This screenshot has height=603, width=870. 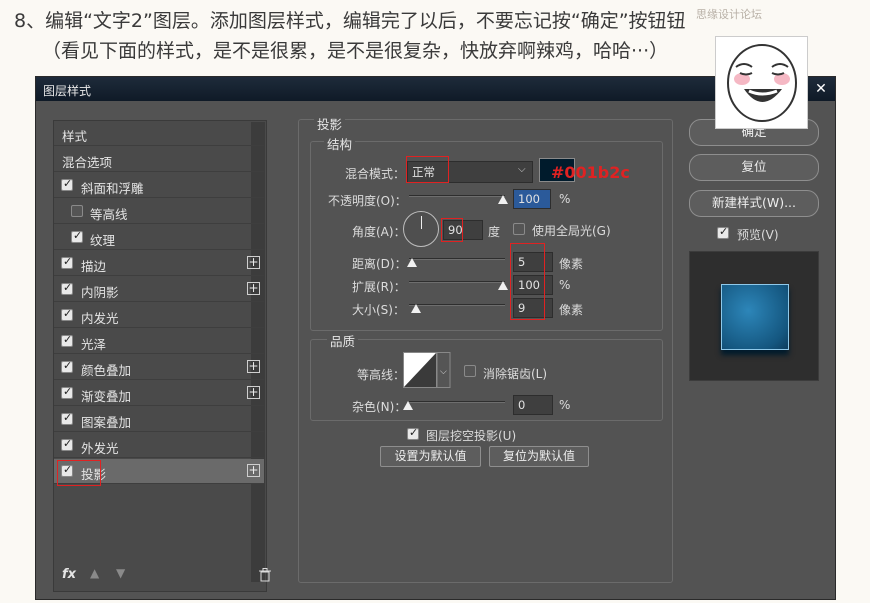 What do you see at coordinates (159, 419) in the screenshot?
I see `style-item-pattern-overlay: 图案叠加` at bounding box center [159, 419].